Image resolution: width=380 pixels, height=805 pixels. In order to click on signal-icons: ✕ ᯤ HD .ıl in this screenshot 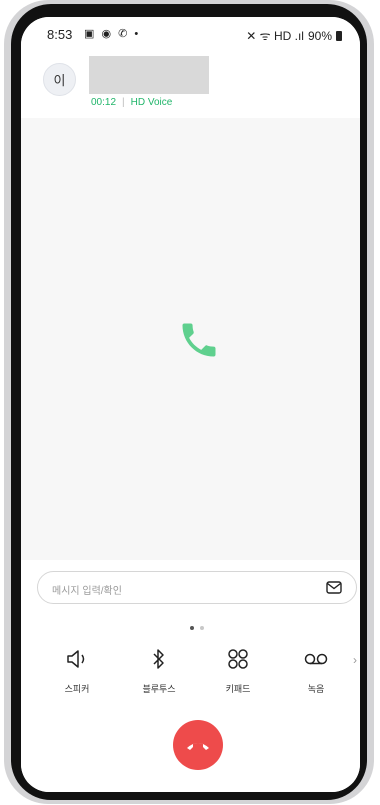, I will do `click(275, 36)`.